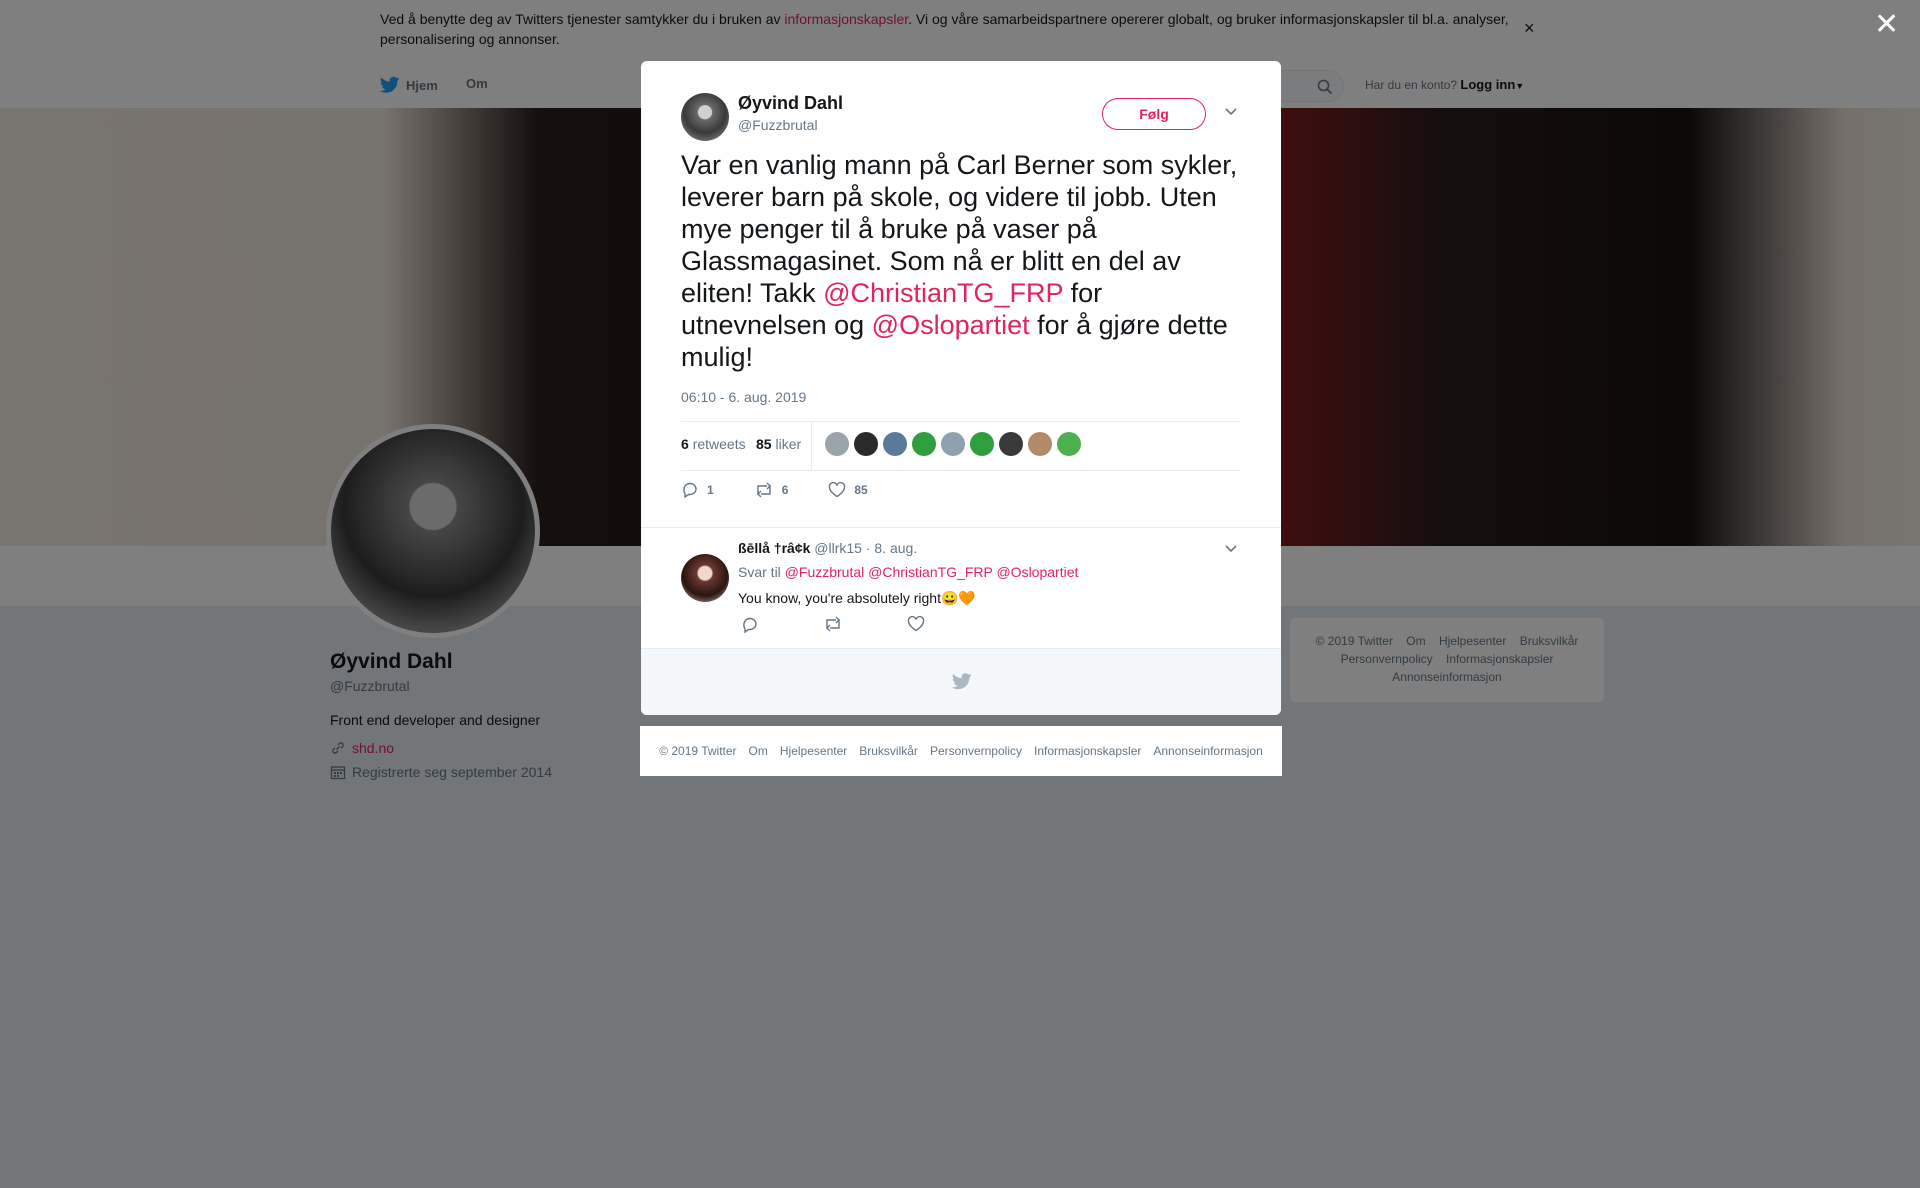  What do you see at coordinates (790, 103) in the screenshot?
I see `tweet-author-name: Øyvind Dahl` at bounding box center [790, 103].